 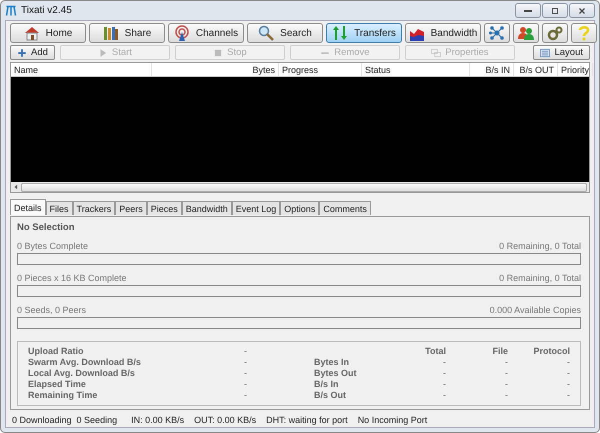 What do you see at coordinates (81, 69) in the screenshot?
I see `column-header: Name` at bounding box center [81, 69].